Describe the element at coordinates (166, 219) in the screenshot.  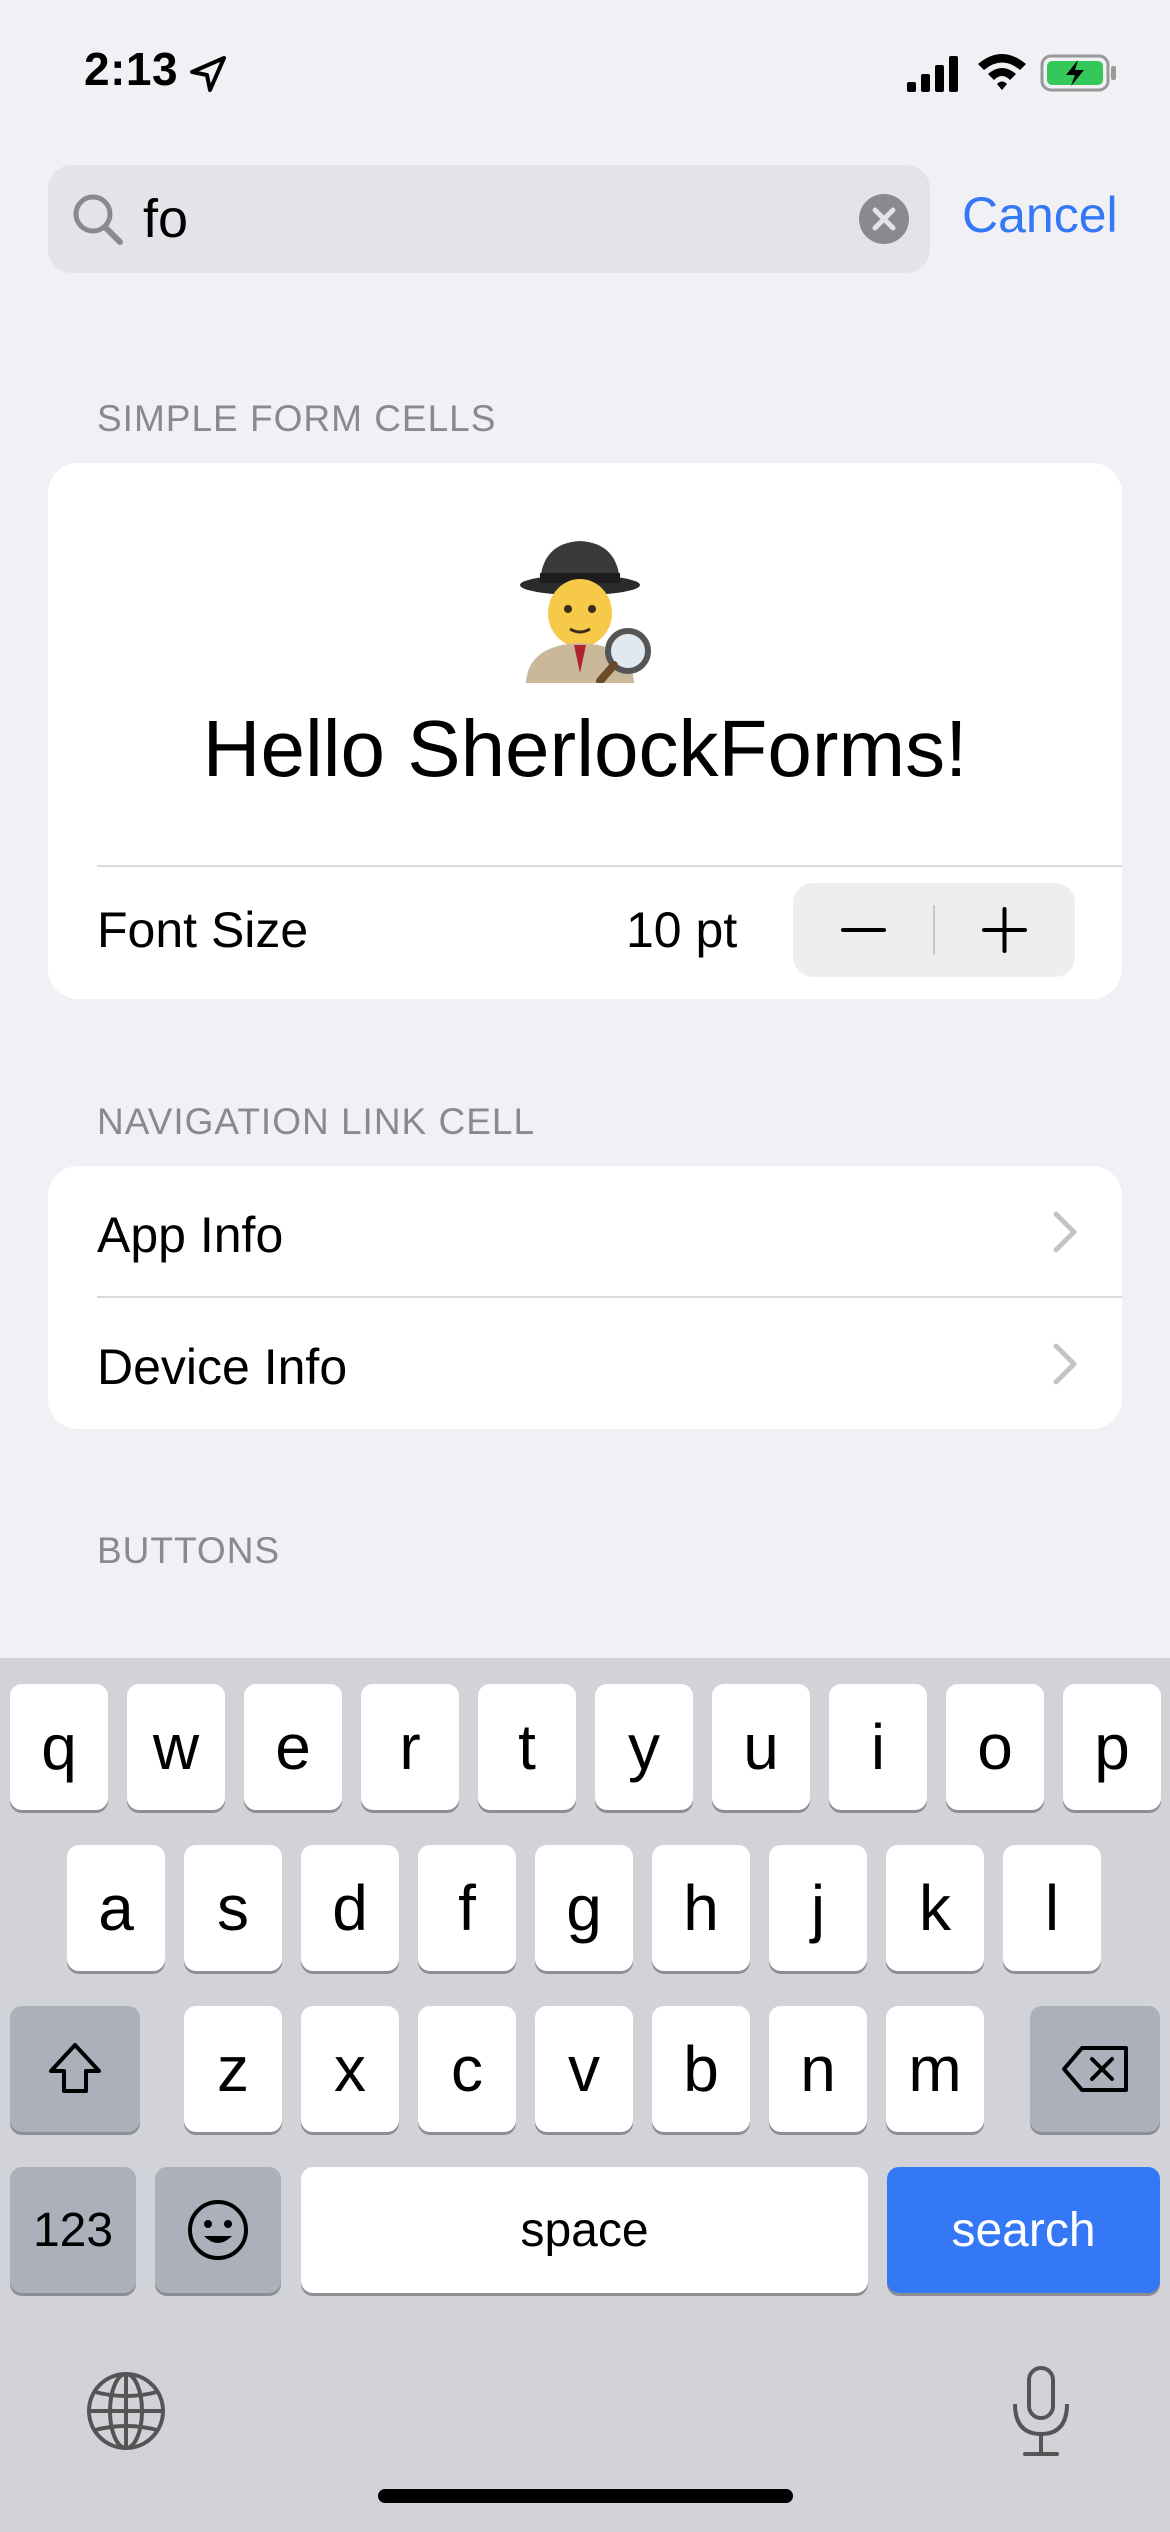
I see `search-query-text: fo` at that location.